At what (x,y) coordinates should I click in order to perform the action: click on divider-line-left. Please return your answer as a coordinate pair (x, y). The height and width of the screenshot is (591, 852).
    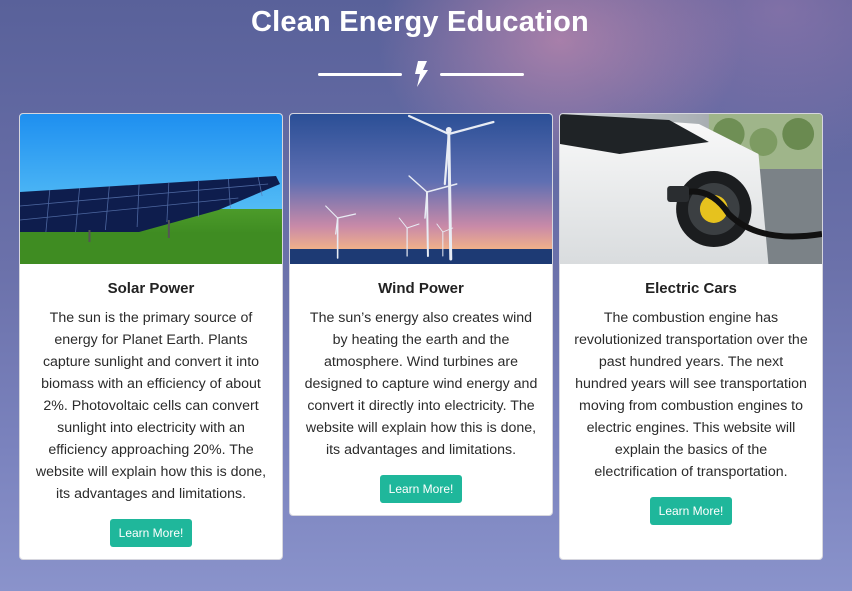
    Looking at the image, I should click on (360, 74).